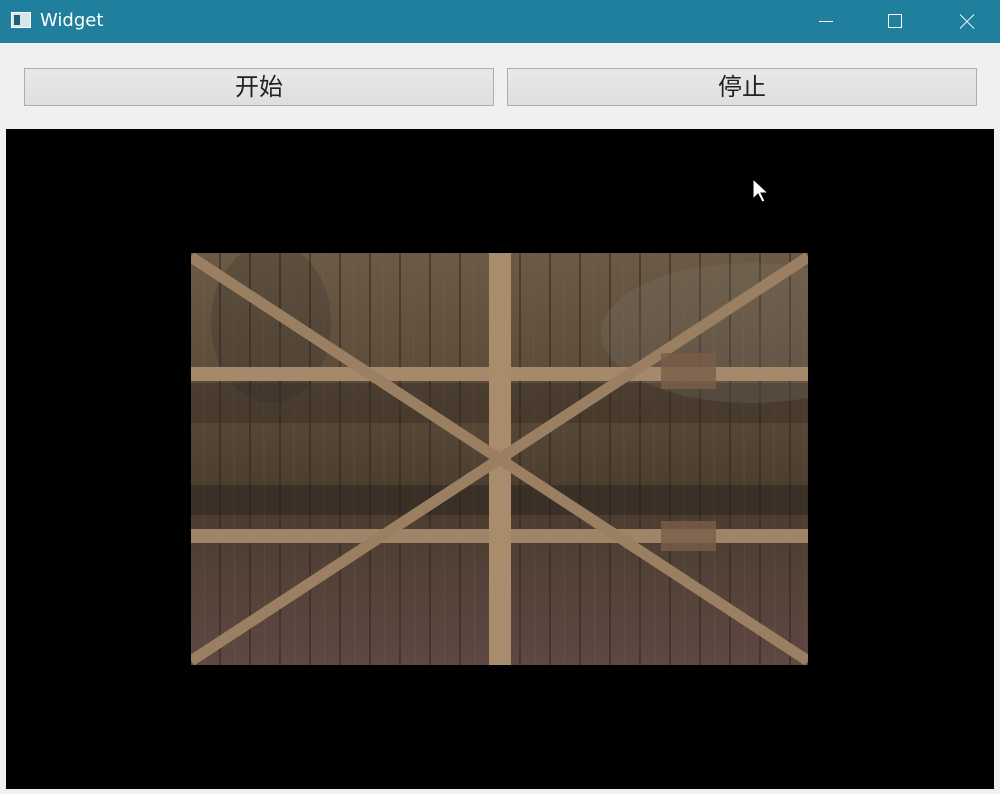  I want to click on window-bottom-edge, so click(500, 791).